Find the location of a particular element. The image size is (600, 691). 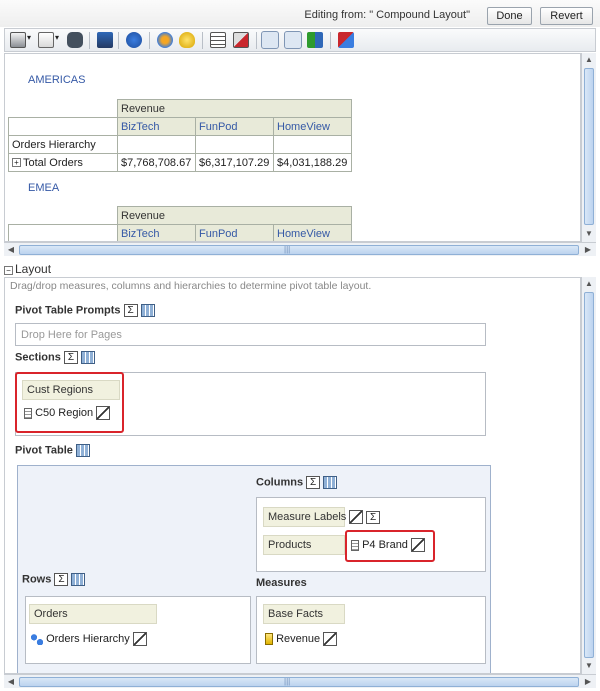

total-orders-row: + Total Orders is located at coordinates (63, 162).